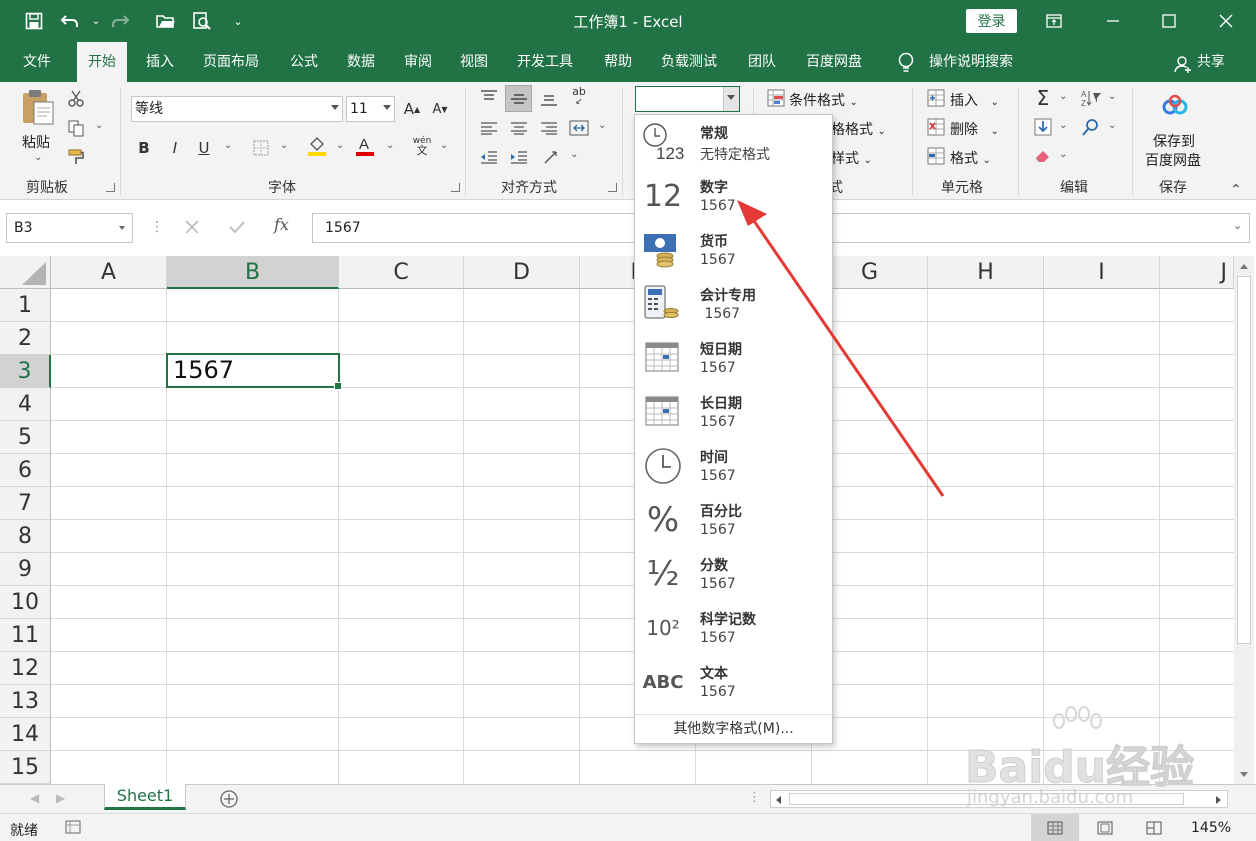  Describe the element at coordinates (34, 798) in the screenshot. I see `sheet-prev-icon: ◀` at that location.